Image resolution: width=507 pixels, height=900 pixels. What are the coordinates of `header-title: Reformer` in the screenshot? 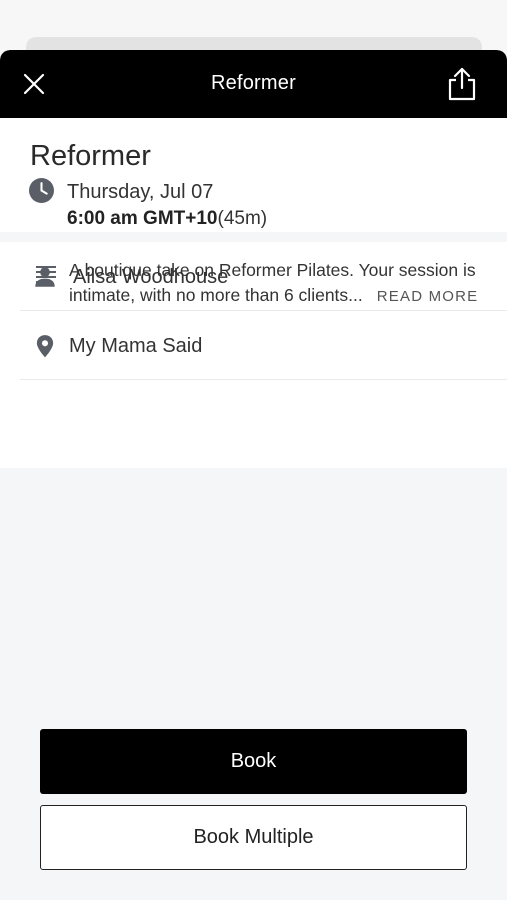 It's located at (253, 83).